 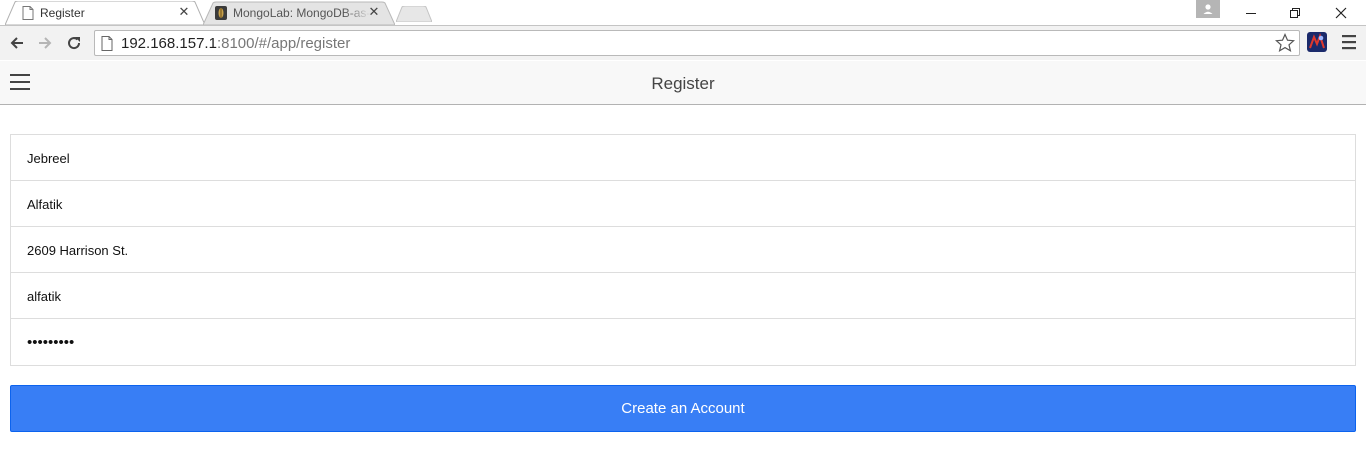 I want to click on create-account-button: Create an Account, so click(x=683, y=408).